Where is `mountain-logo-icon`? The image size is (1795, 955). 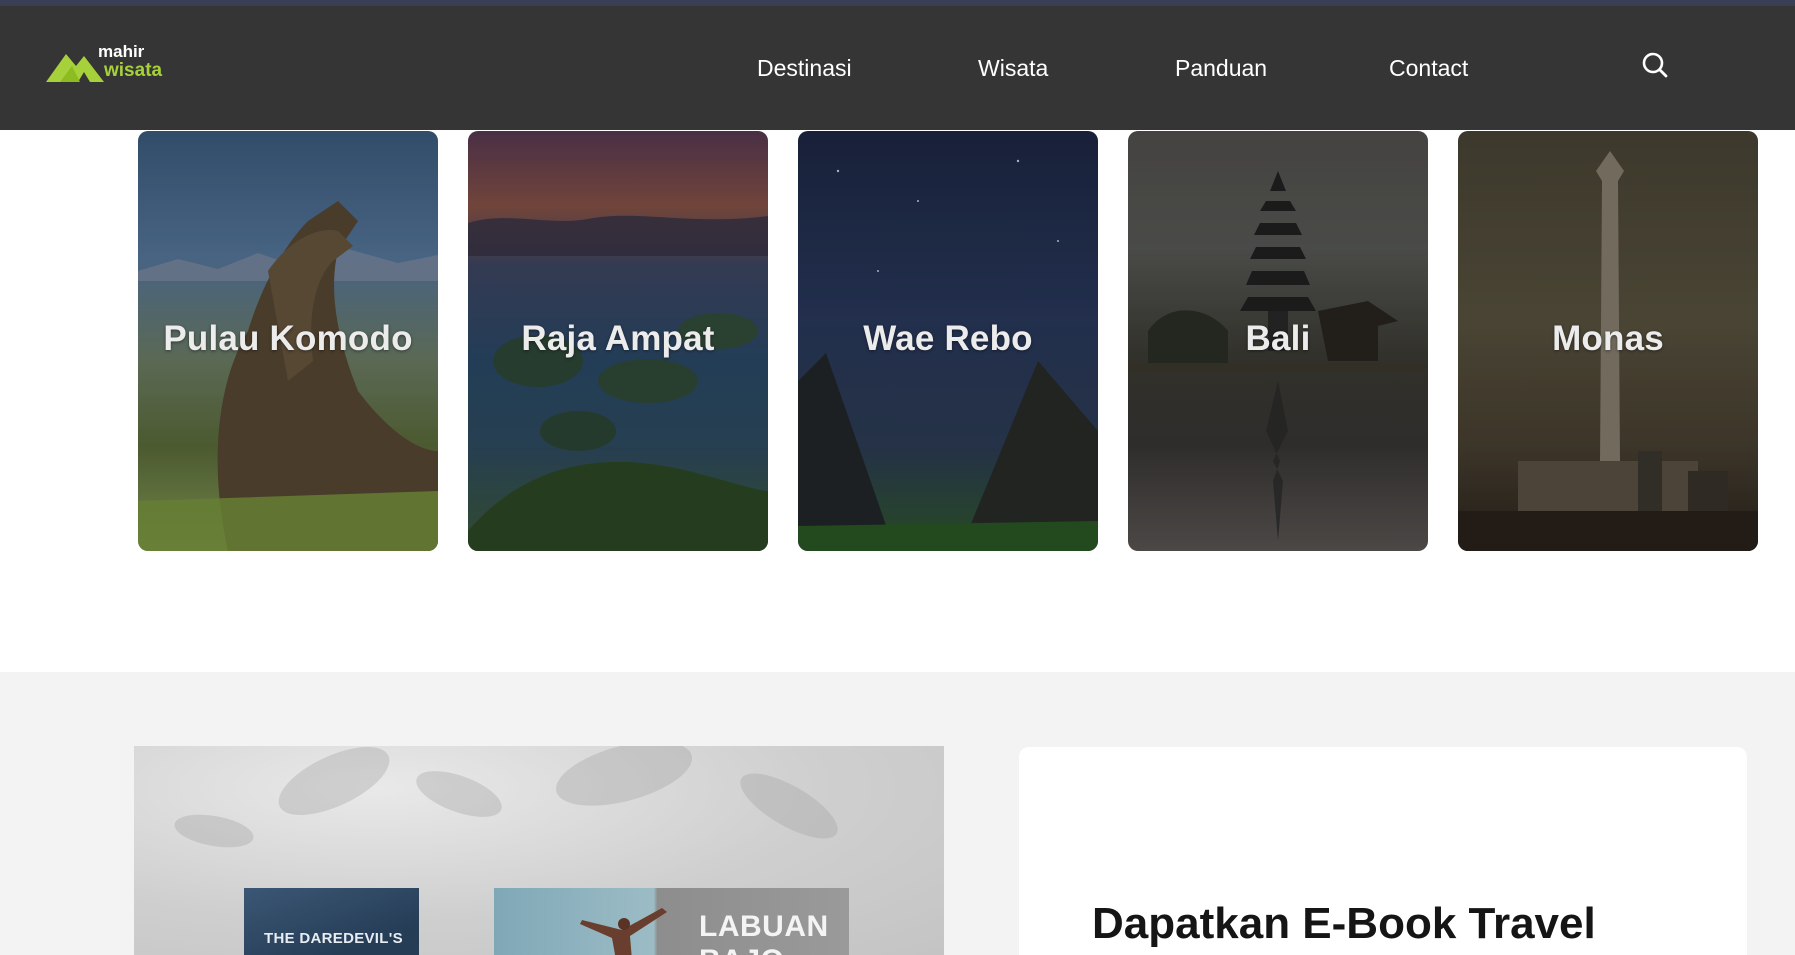 mountain-logo-icon is located at coordinates (75, 68).